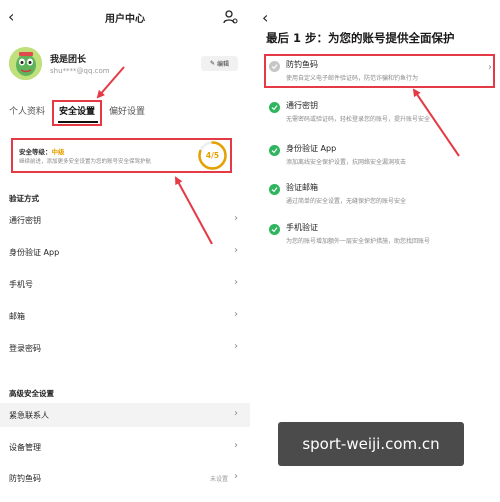  Describe the element at coordinates (34, 252) in the screenshot. I see `row-label: 身份验证 App` at that location.